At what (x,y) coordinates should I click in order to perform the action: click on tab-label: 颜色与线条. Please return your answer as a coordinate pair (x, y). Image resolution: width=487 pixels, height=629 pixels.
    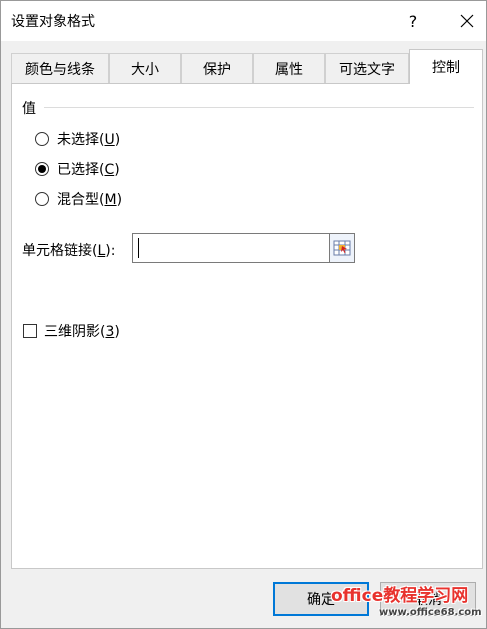
    Looking at the image, I should click on (60, 69).